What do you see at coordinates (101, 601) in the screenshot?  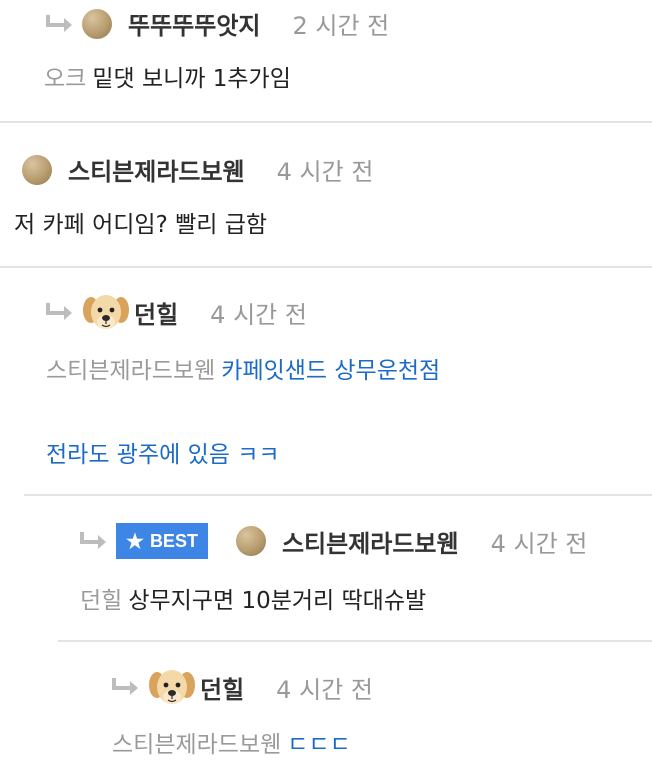 I see `mention: 던힐` at bounding box center [101, 601].